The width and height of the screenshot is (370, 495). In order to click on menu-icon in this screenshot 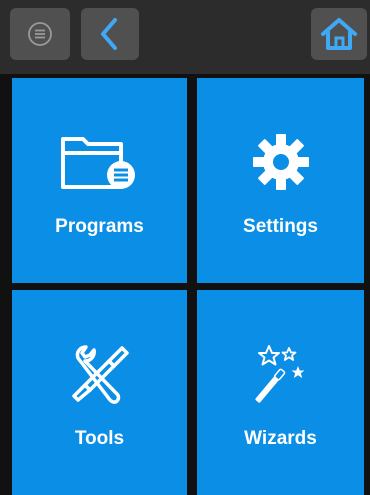, I will do `click(40, 34)`.